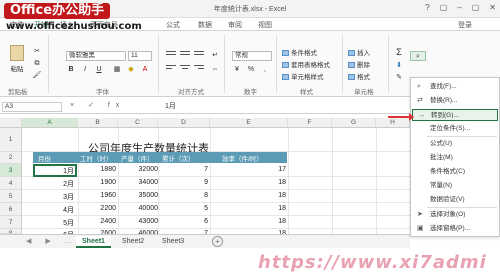  What do you see at coordinates (235, 25) in the screenshot?
I see `tab-review: 审阅` at bounding box center [235, 25].